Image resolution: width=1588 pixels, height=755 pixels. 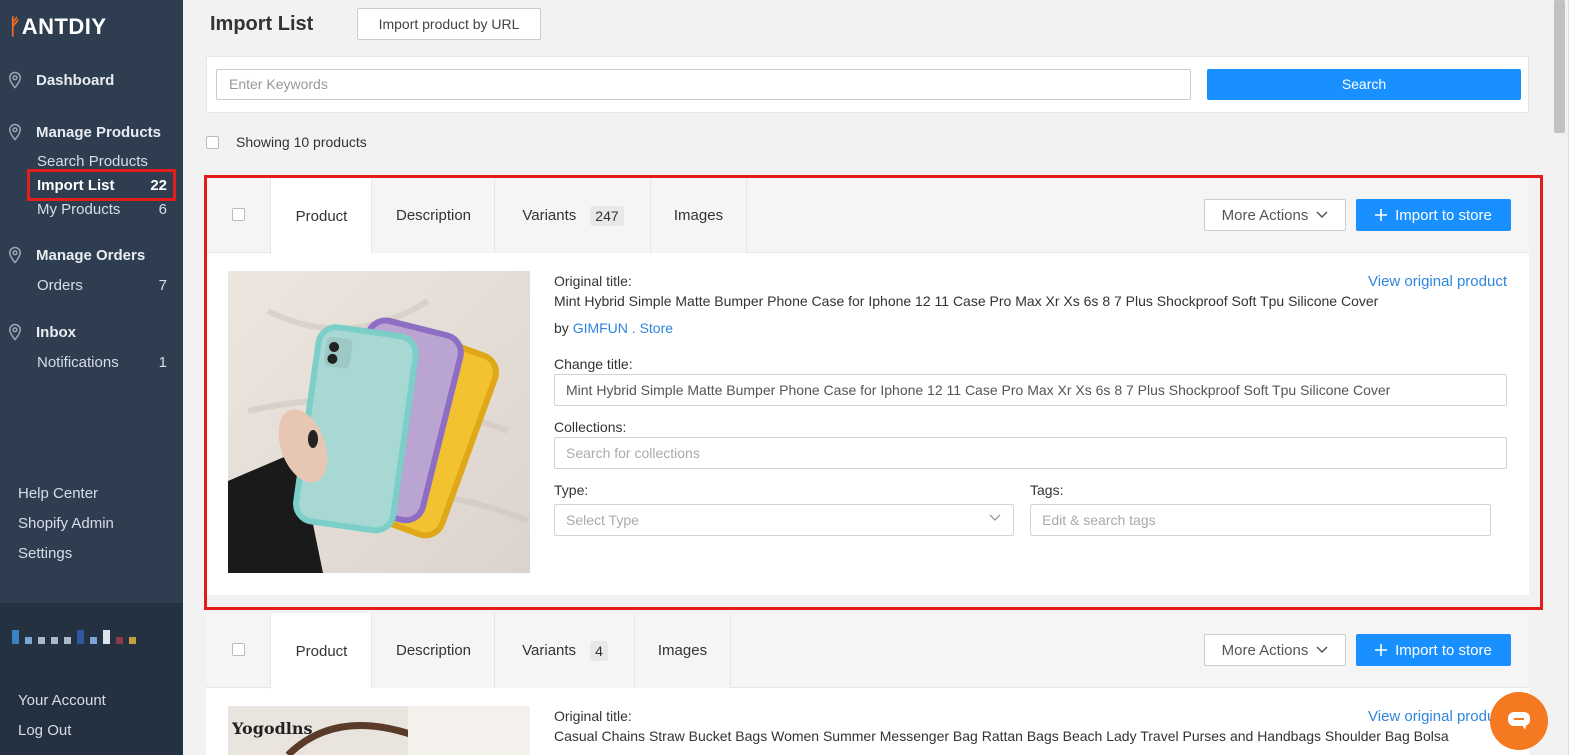 I want to click on tab-product: Product, so click(x=321, y=651).